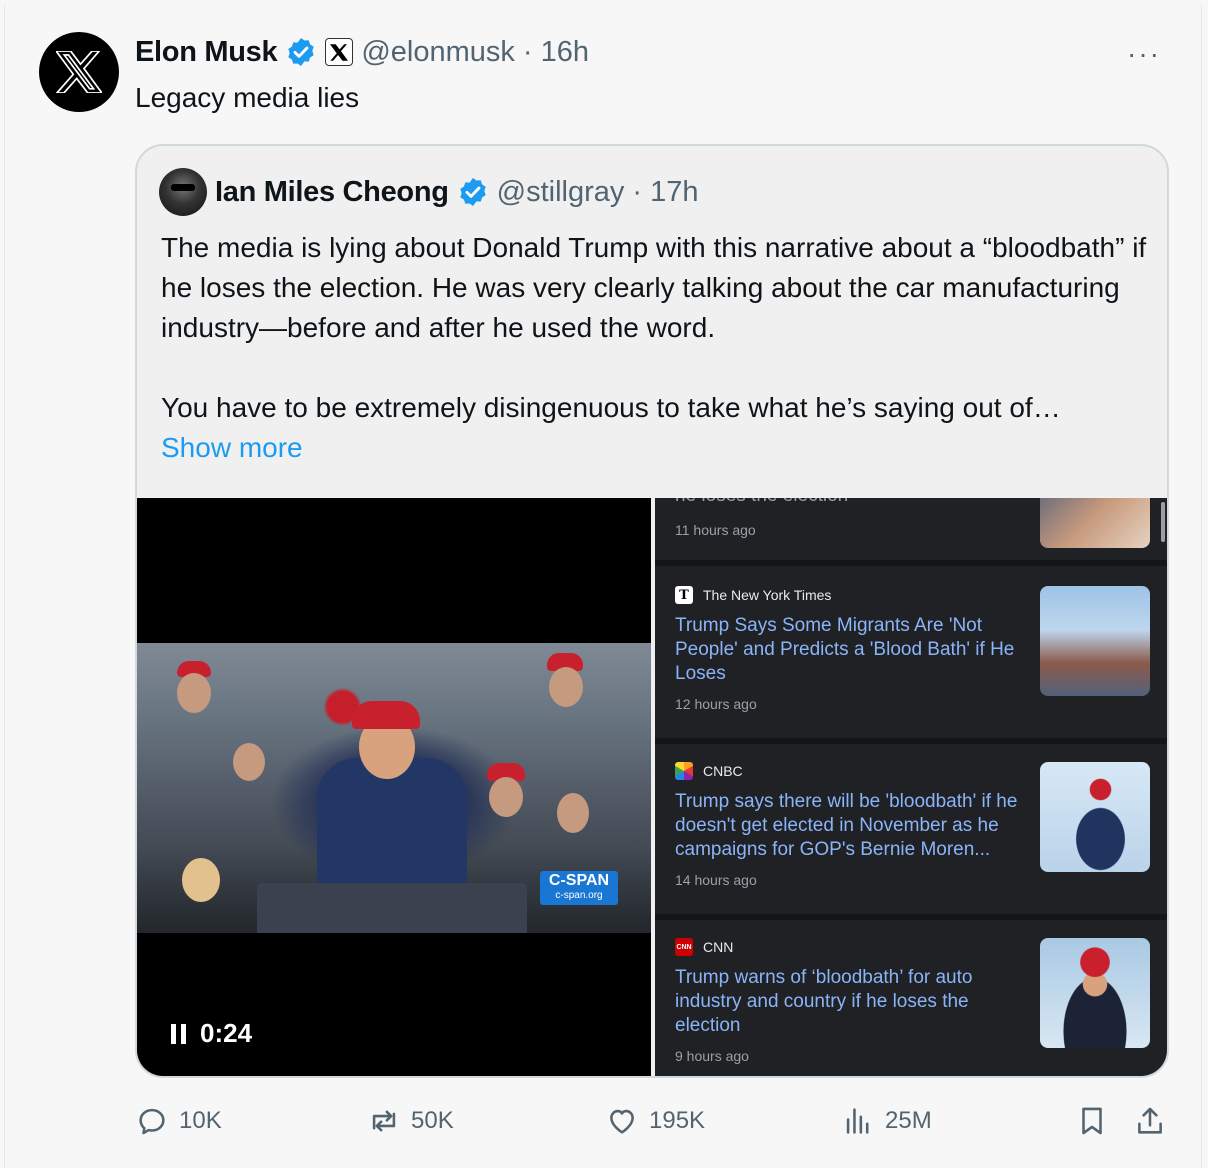 The width and height of the screenshot is (1208, 1168). What do you see at coordinates (410, 1121) in the screenshot?
I see `repost-button: 50K` at bounding box center [410, 1121].